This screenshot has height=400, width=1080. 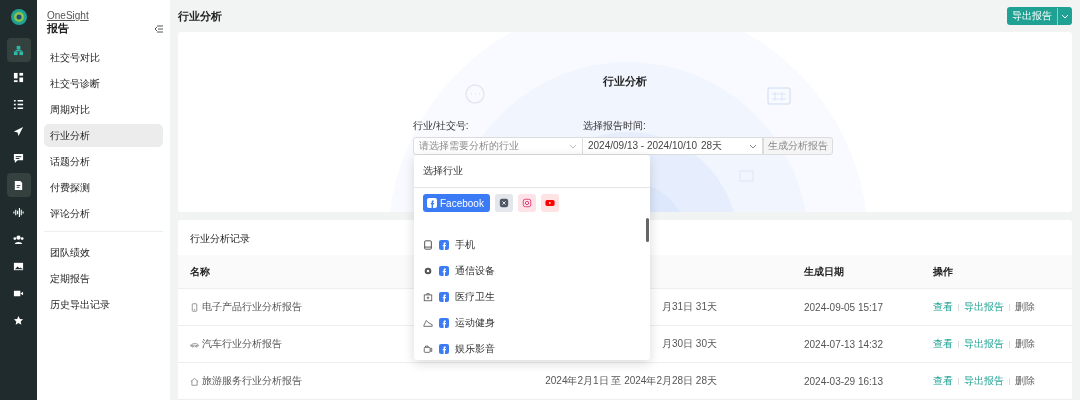 I want to click on date-range: 2024/09/13 - 2024/10/10, so click(x=642, y=145).